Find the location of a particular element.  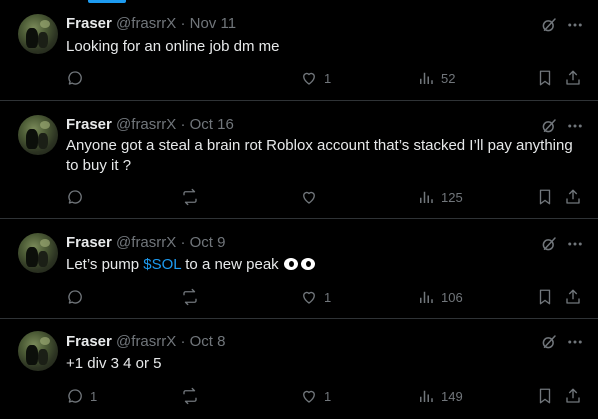

post-header: Fraser @frasrrX · Oct 8 is located at coordinates (145, 342).